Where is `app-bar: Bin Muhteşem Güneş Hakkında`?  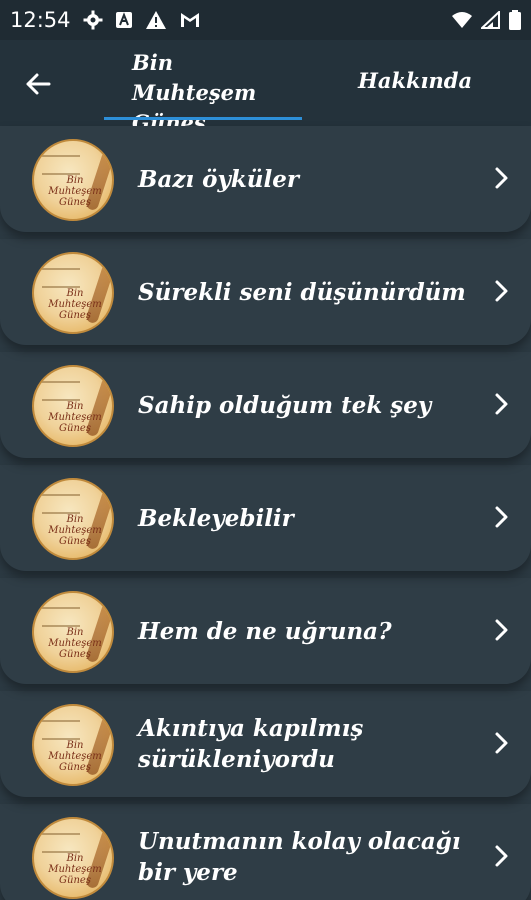 app-bar: Bin Muhteşem Güneş Hakkında is located at coordinates (265, 87).